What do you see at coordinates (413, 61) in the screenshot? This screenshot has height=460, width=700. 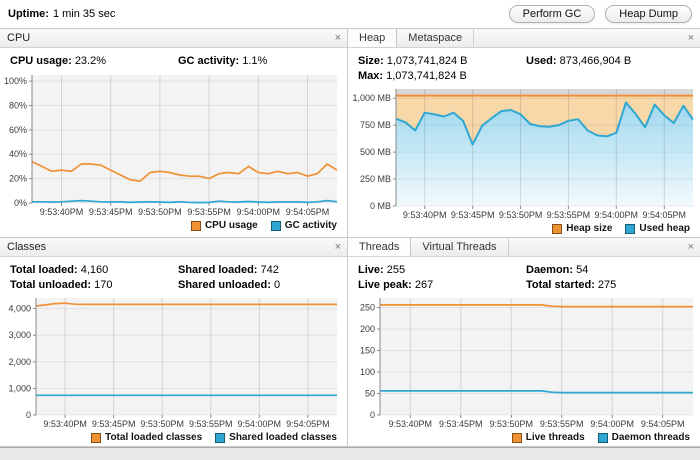 I see `heap-size-stat: Size: 1,073,741,824 B` at bounding box center [413, 61].